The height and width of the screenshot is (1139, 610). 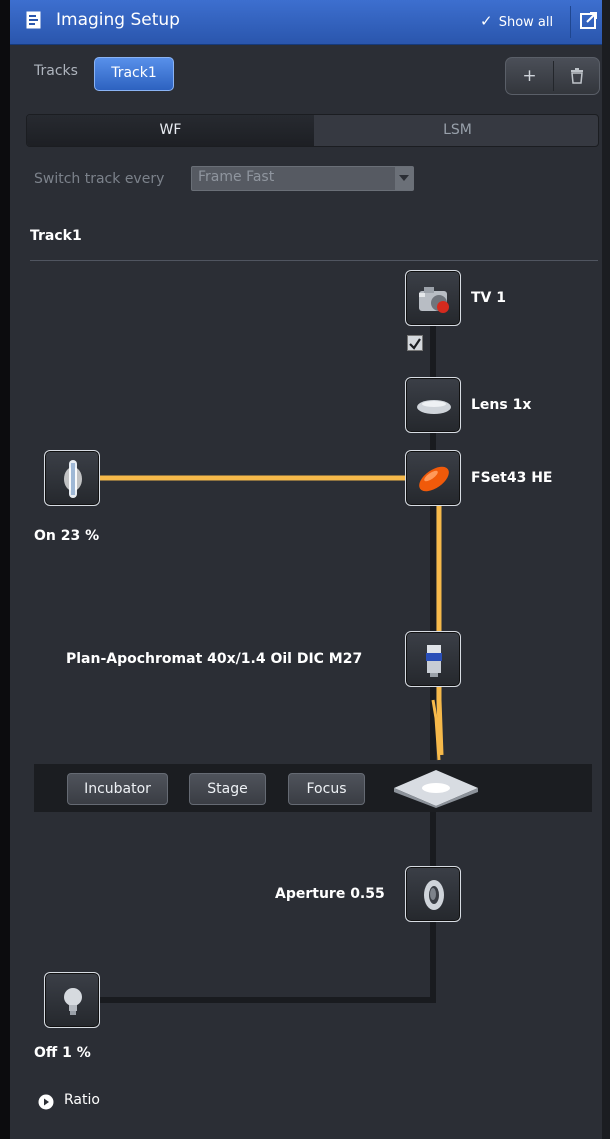 What do you see at coordinates (440, 630) in the screenshot?
I see `excitation-beam-down` at bounding box center [440, 630].